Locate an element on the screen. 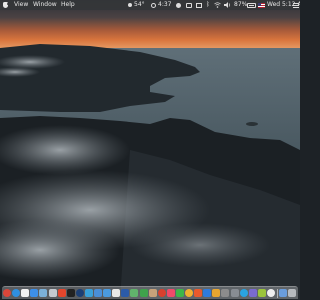 The width and height of the screenshot is (320, 300). facetime-icon is located at coordinates (143, 293).